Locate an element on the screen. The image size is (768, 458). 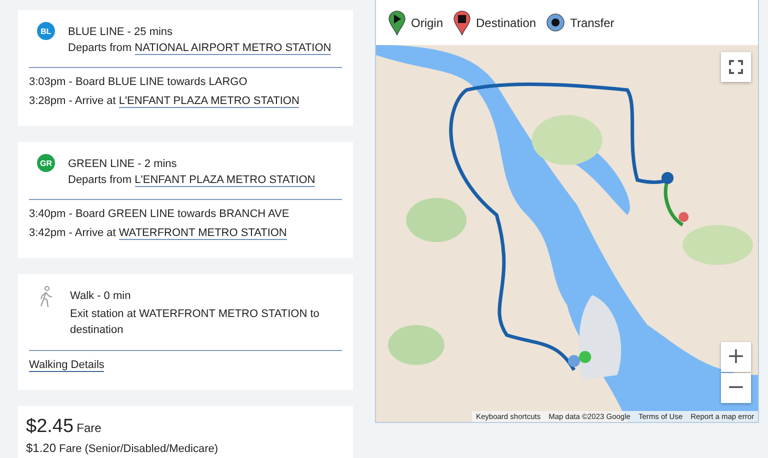
step-text: 3:42pm - Arrive at is located at coordinates (72, 233).